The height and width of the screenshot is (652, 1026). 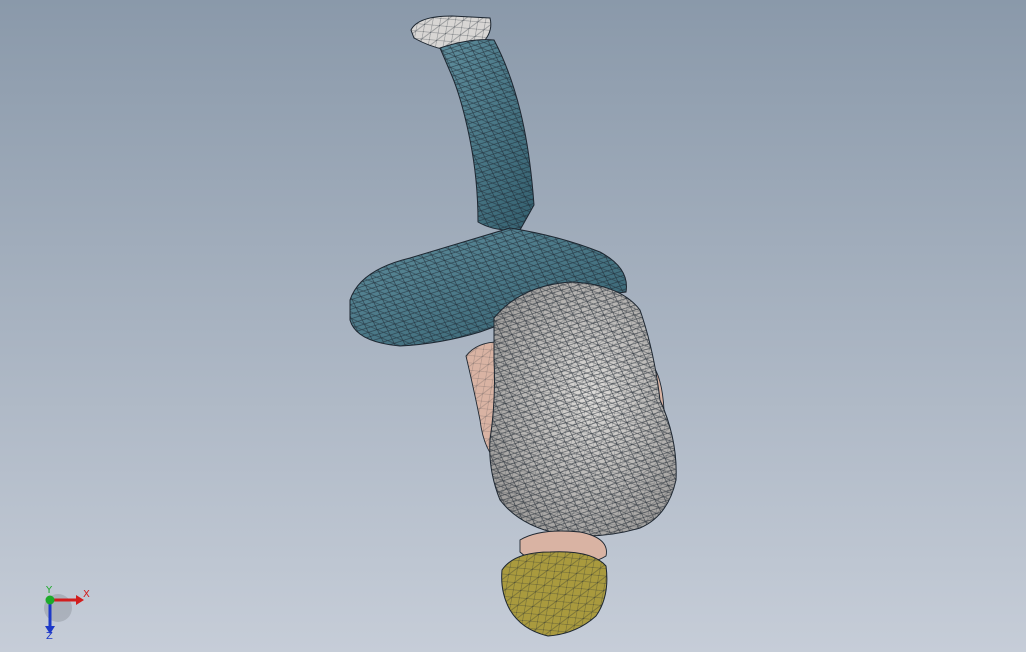 What do you see at coordinates (86, 594) in the screenshot?
I see `x-axis-label: X` at bounding box center [86, 594].